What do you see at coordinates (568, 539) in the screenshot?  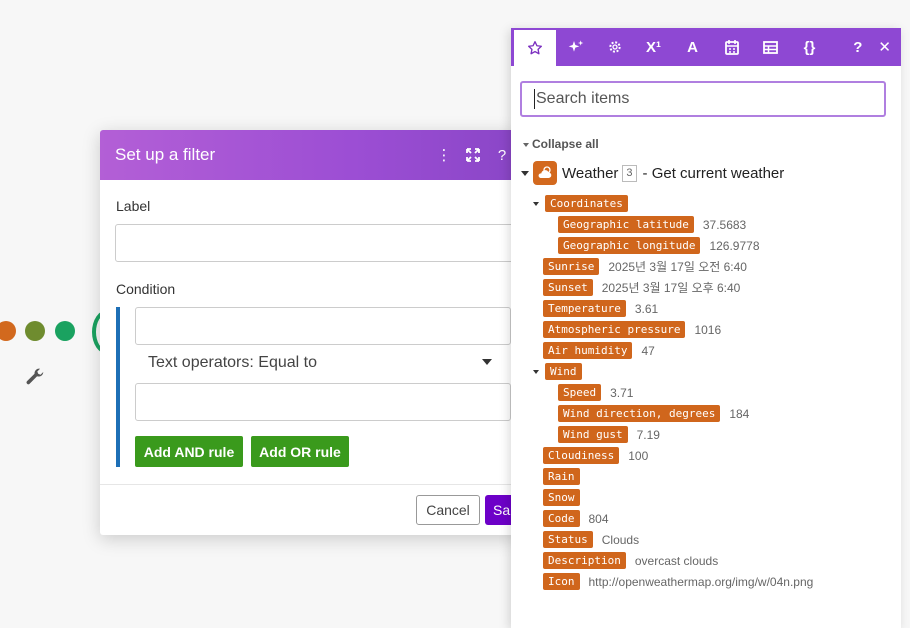 I see `item-pill: Status` at bounding box center [568, 539].